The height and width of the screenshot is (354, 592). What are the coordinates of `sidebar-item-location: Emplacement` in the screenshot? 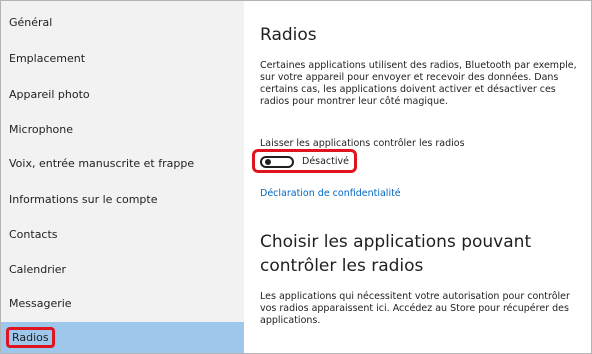 It's located at (122, 58).